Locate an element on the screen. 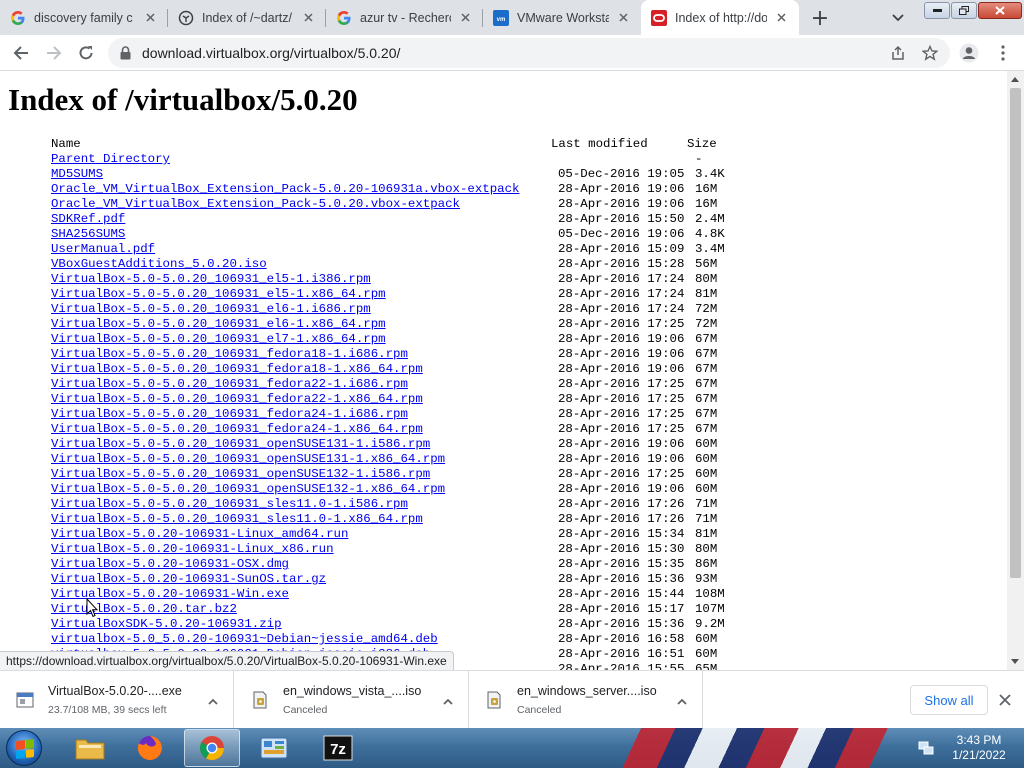 The image size is (1024, 768). taskbar-chrome-button is located at coordinates (212, 748).